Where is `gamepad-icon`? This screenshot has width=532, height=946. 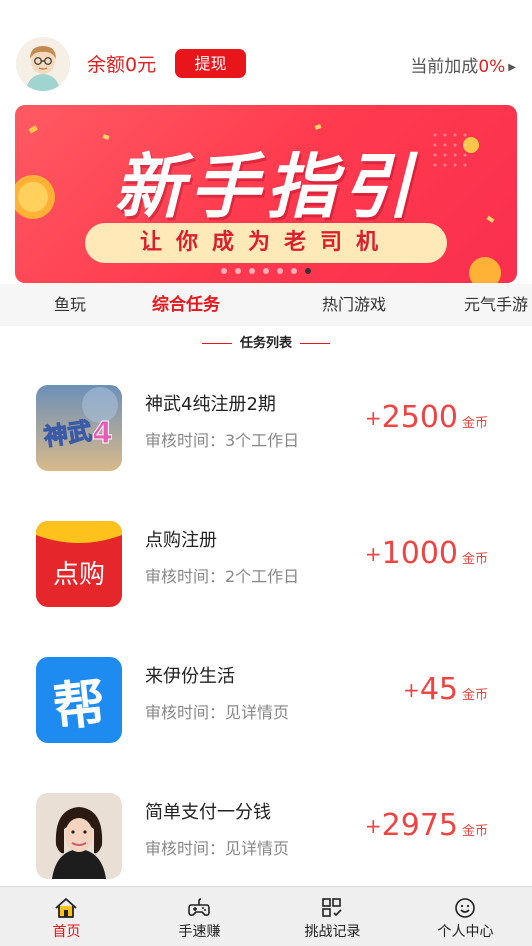
gamepad-icon is located at coordinates (199, 907).